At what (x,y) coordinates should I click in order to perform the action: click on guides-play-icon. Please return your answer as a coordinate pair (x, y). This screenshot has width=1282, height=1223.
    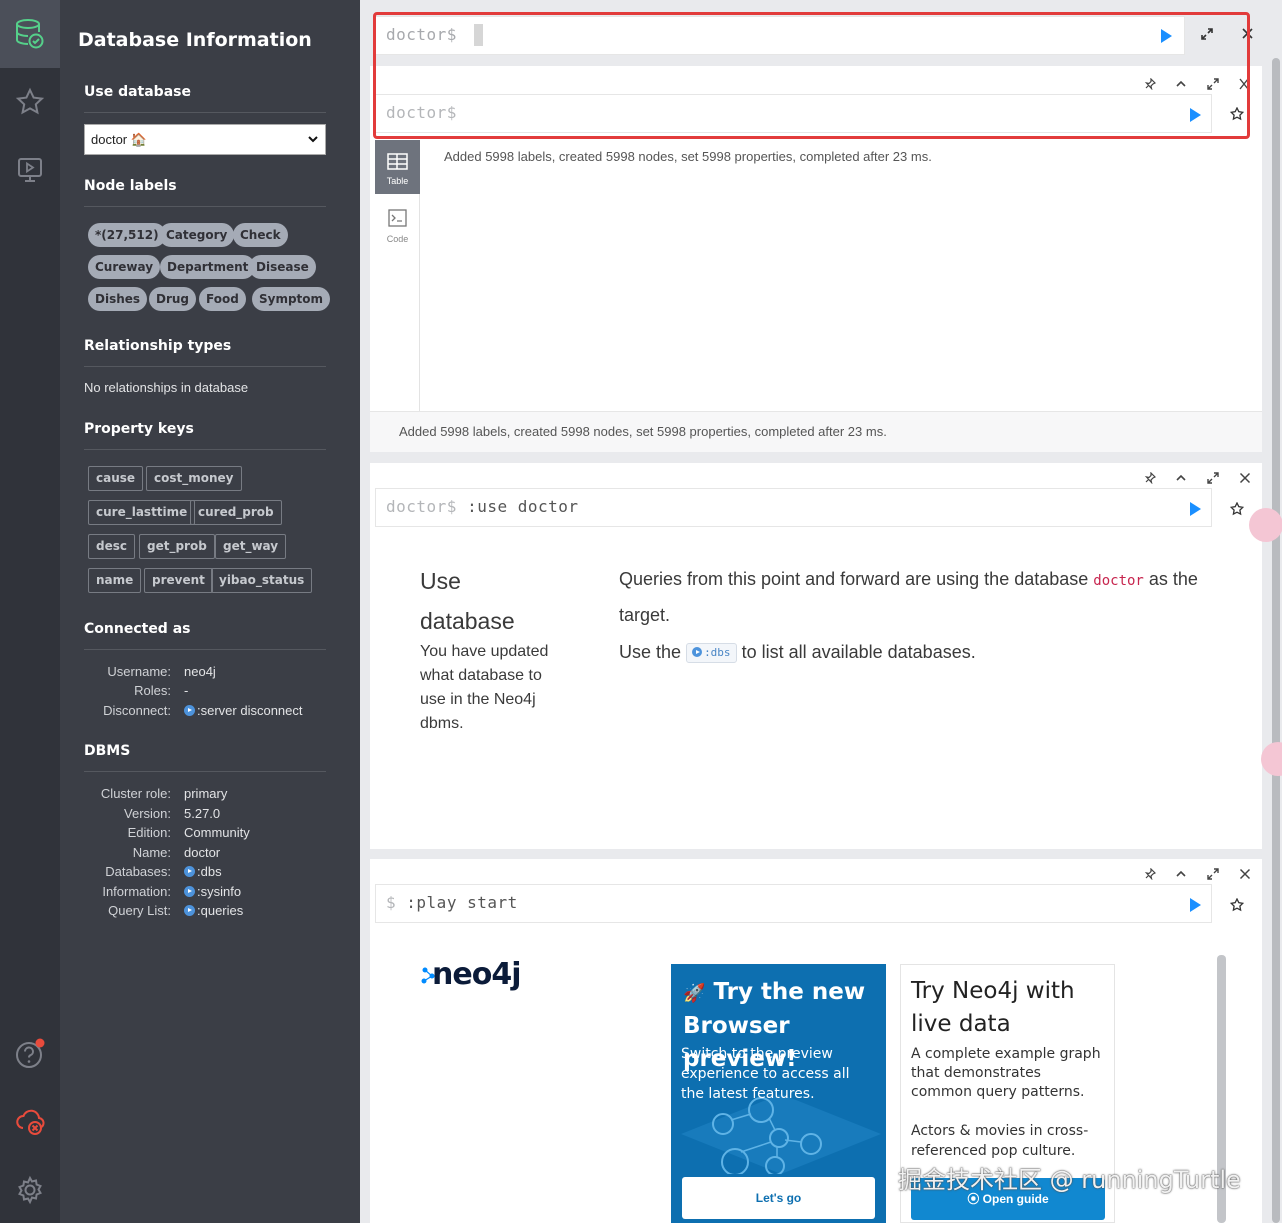
    Looking at the image, I should click on (30, 170).